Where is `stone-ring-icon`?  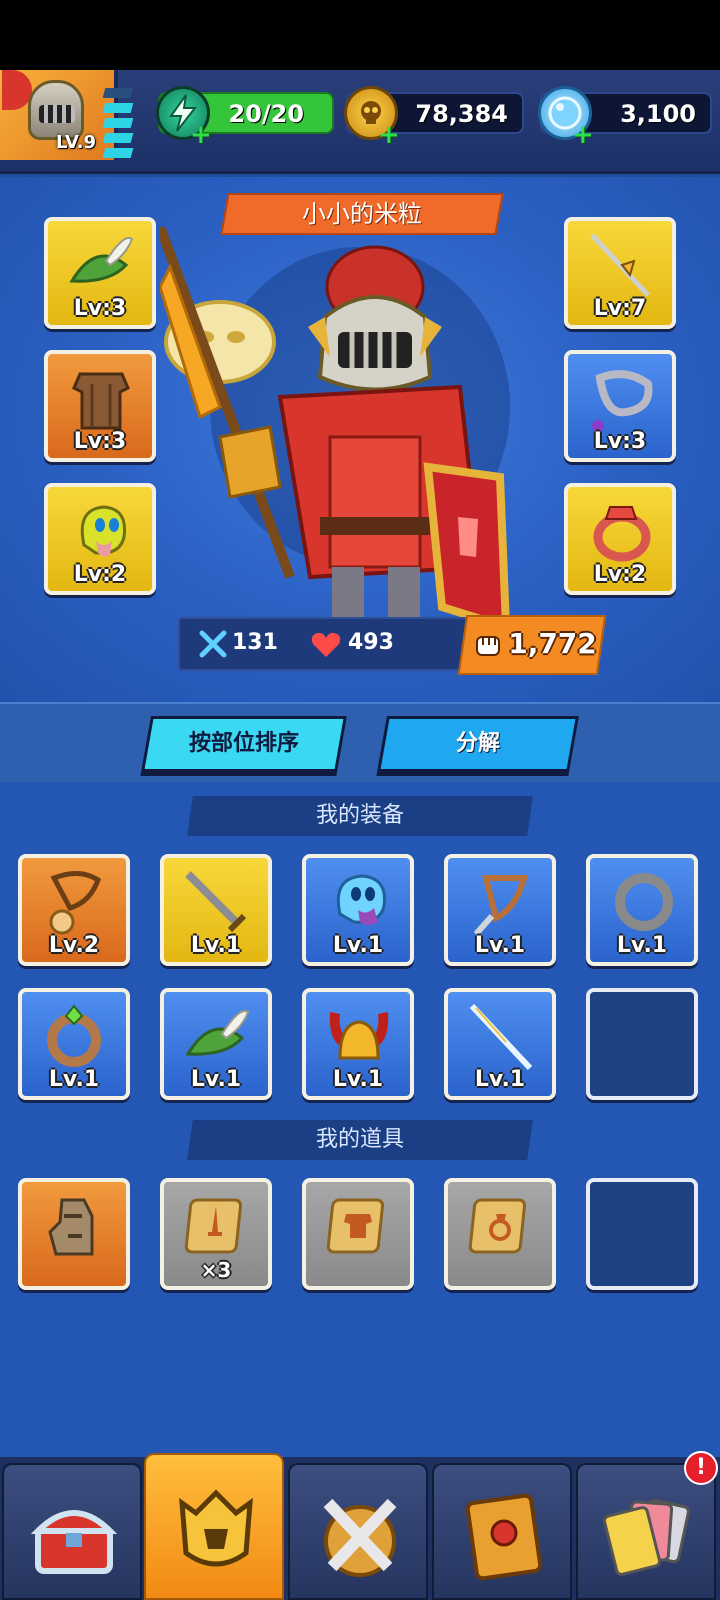 stone-ring-icon is located at coordinates (644, 902).